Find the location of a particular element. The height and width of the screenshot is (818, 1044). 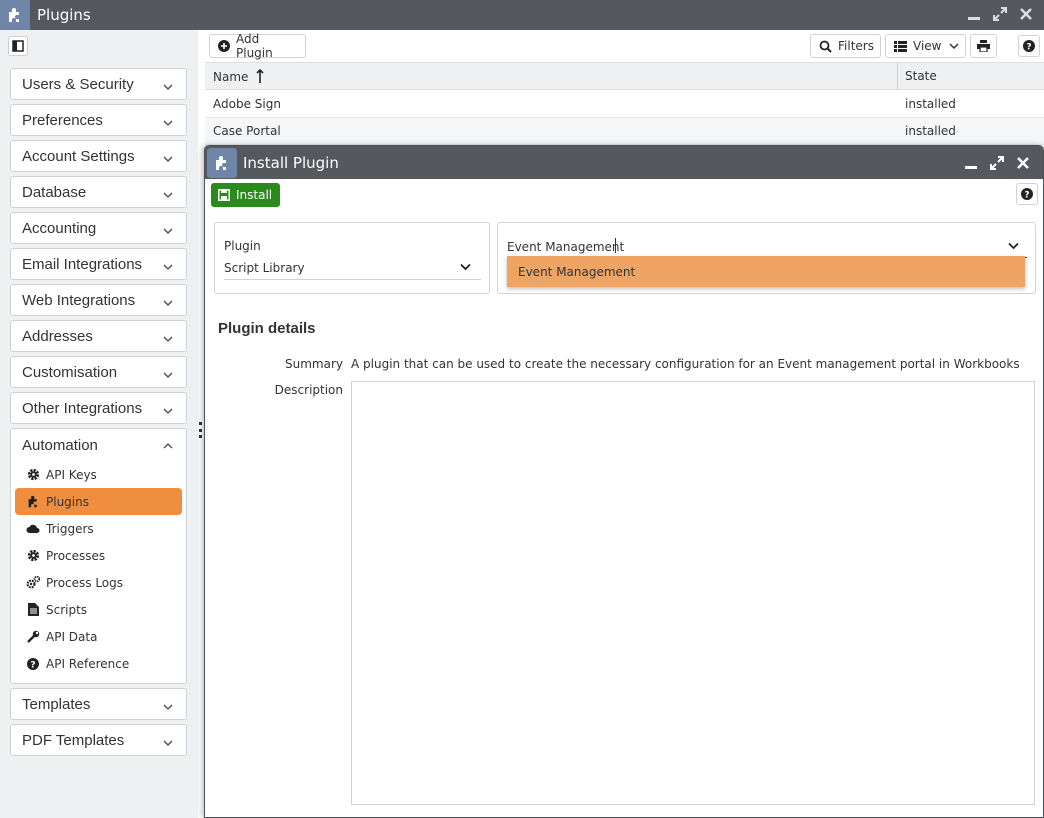

plugin-name-input: Event Management is located at coordinates (565, 247).